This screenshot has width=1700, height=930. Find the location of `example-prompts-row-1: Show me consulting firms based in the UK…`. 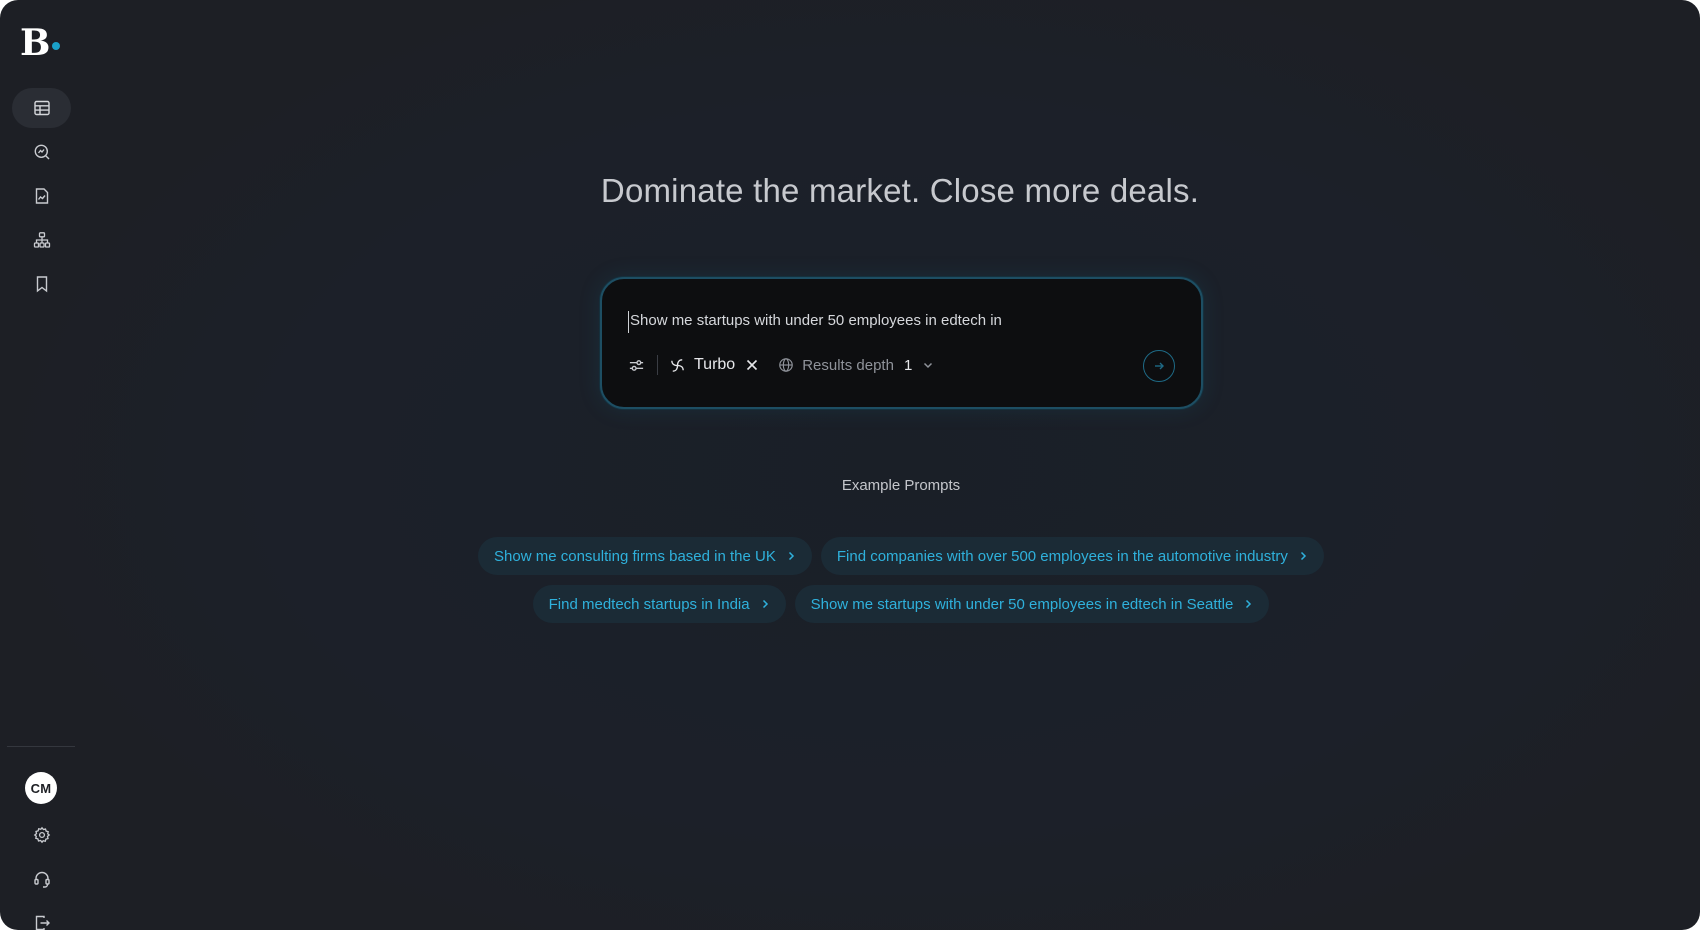

example-prompts-row-1: Show me consulting firms based in the UK… is located at coordinates (850, 556).